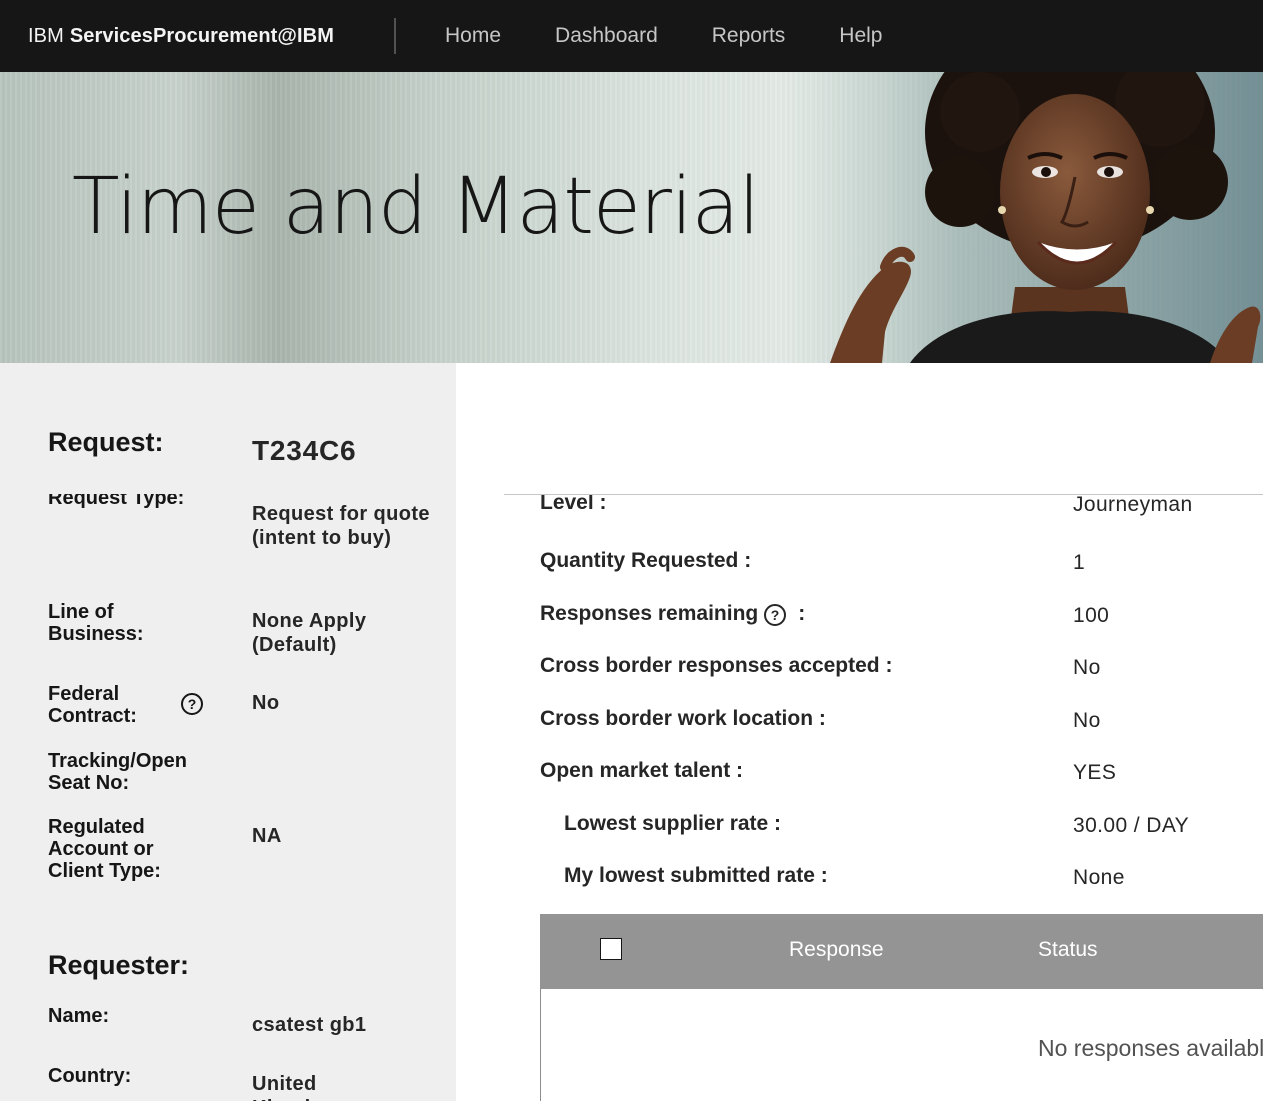  Describe the element at coordinates (1091, 615) in the screenshot. I see `responses-remaining-value: 100` at that location.